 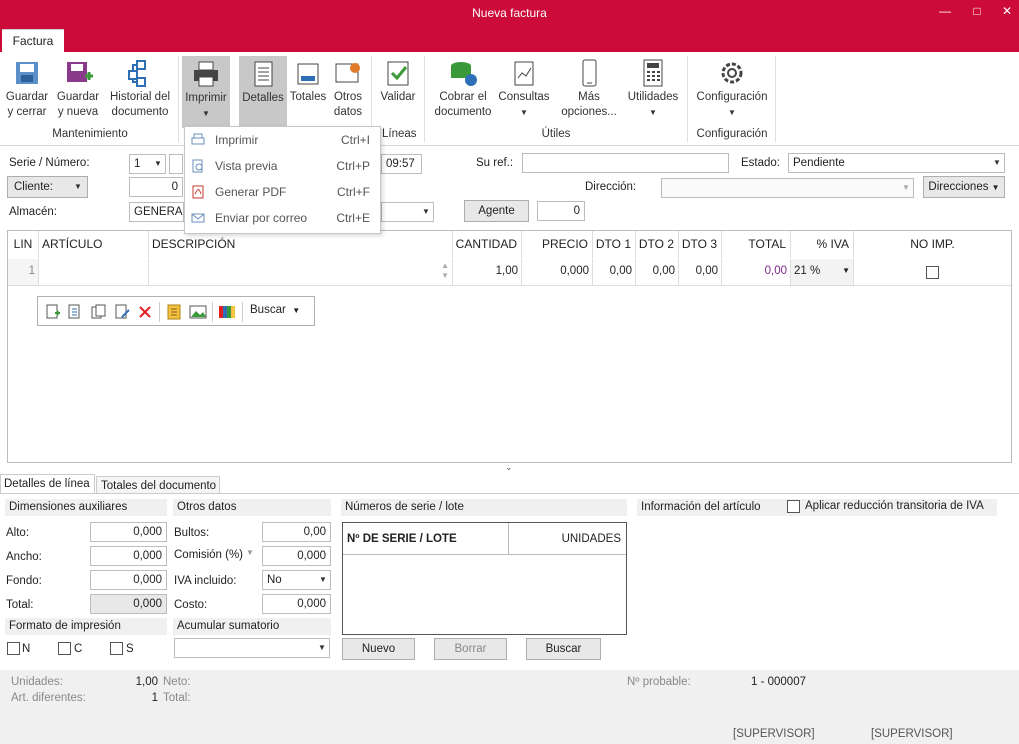 What do you see at coordinates (227, 312) in the screenshot?
I see `color-palette-icon` at bounding box center [227, 312].